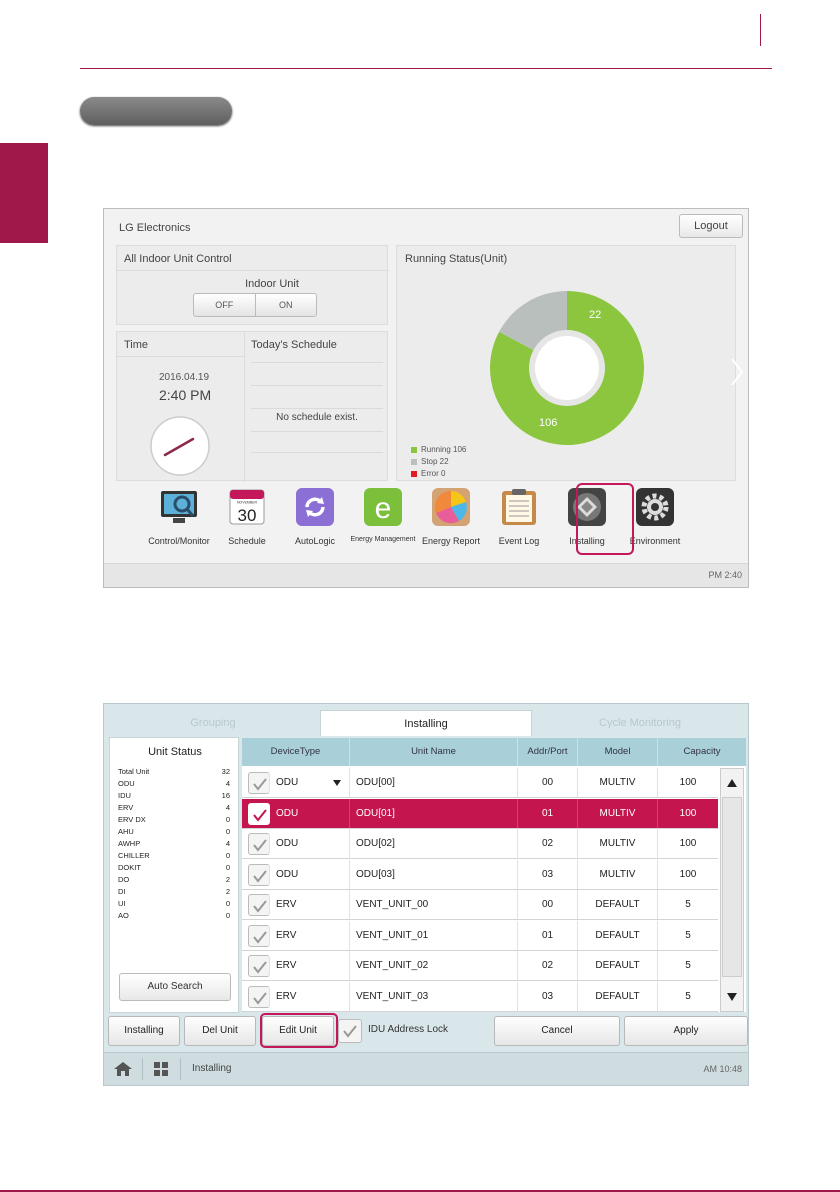  Describe the element at coordinates (434, 782) in the screenshot. I see `unit-name-cell: ODU[00]` at that location.